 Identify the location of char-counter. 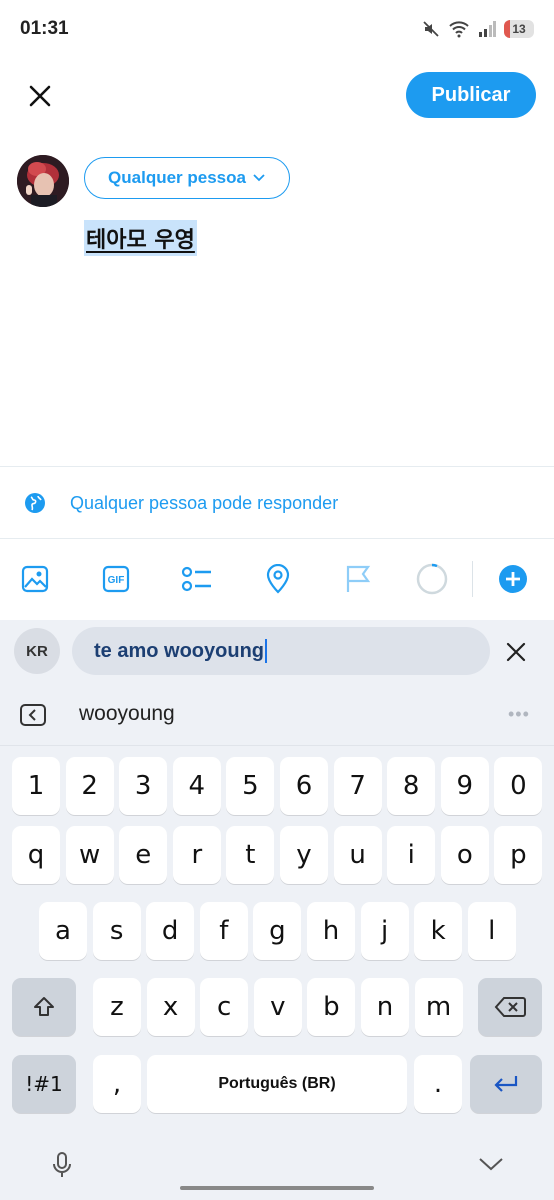
(432, 579).